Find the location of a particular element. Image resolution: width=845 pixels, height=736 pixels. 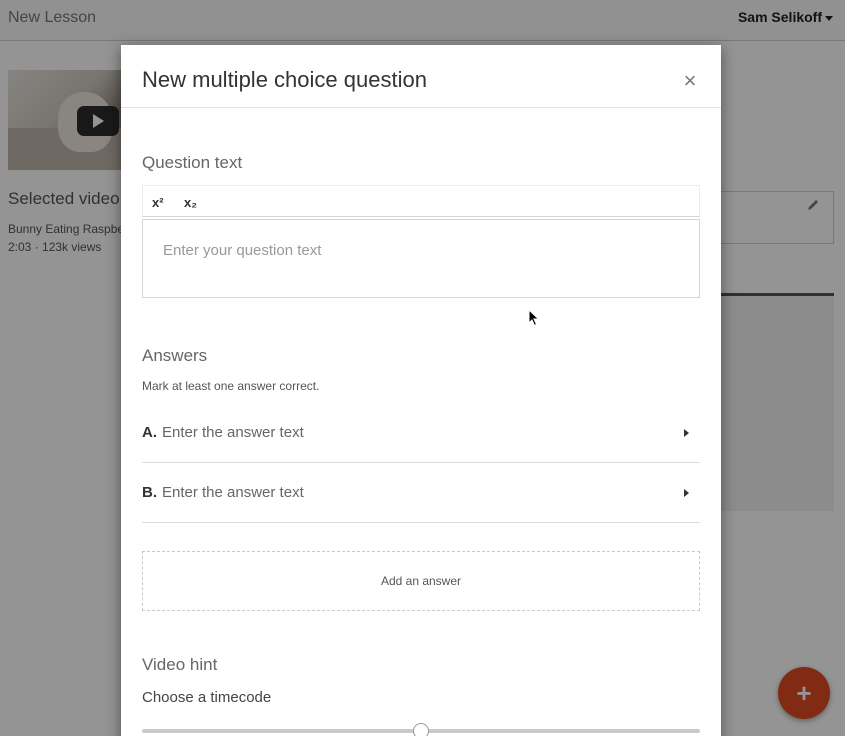

modal-header: New multiple choice question × is located at coordinates (421, 76).